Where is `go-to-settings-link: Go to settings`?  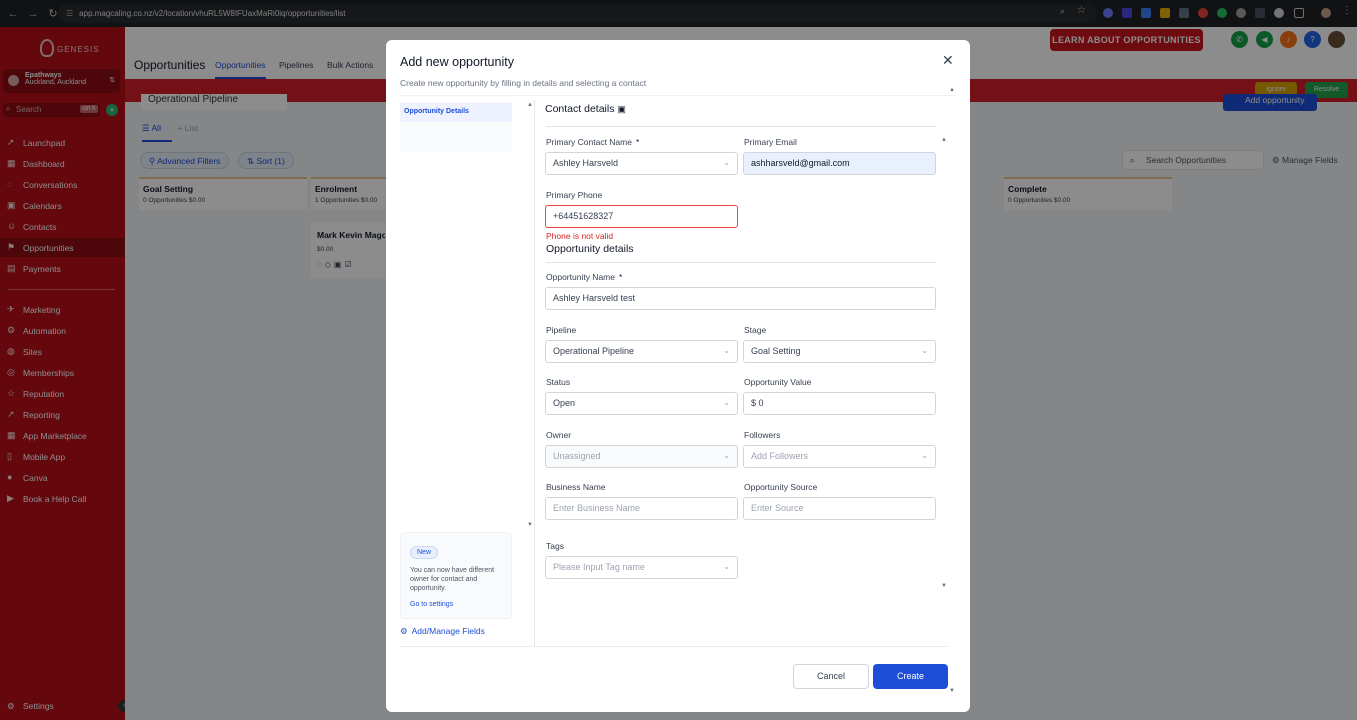
go-to-settings-link: Go to settings is located at coordinates (456, 604).